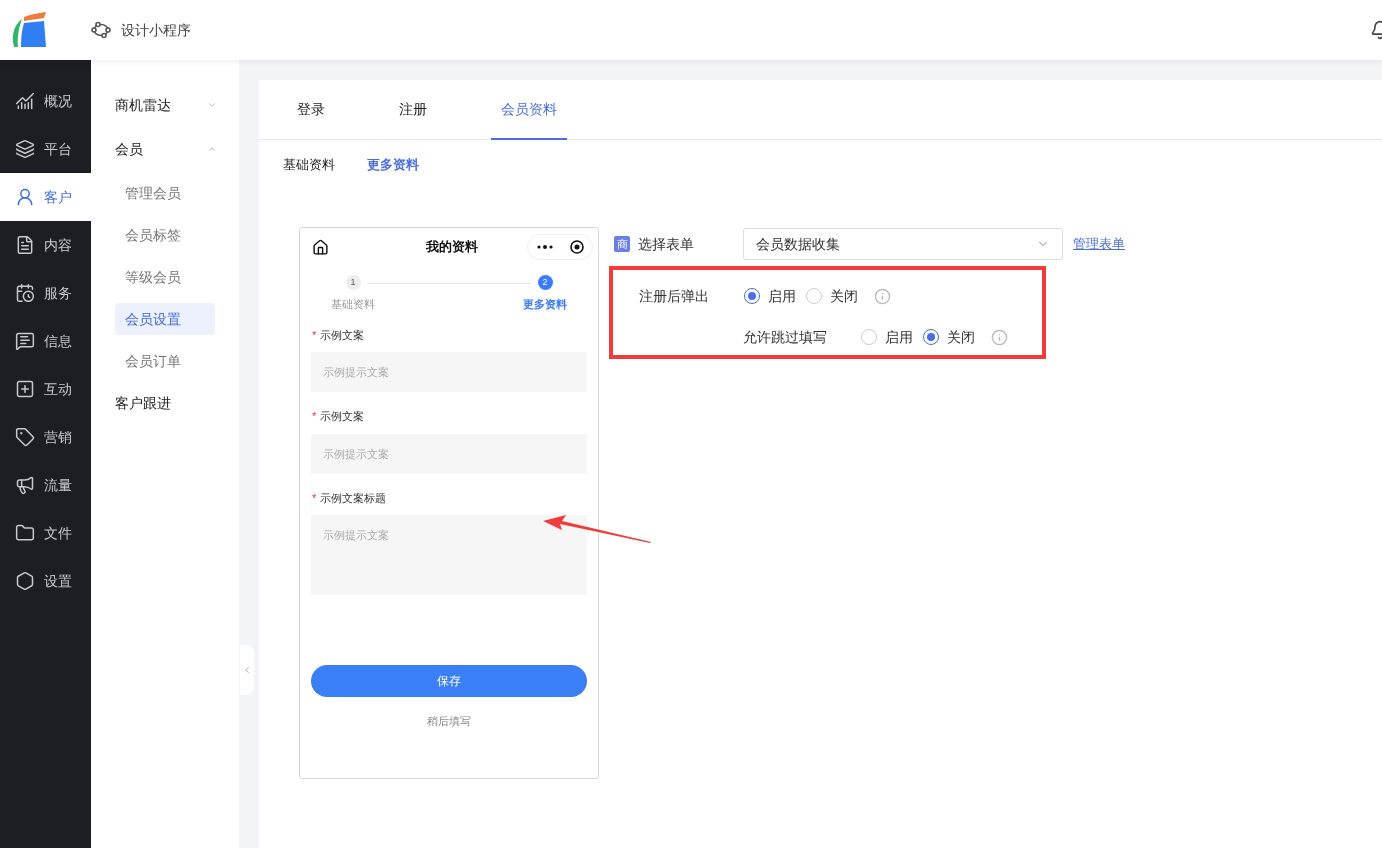 This screenshot has height=848, width=1382. Describe the element at coordinates (45, 293) in the screenshot. I see `sidebar-item: 服务` at that location.